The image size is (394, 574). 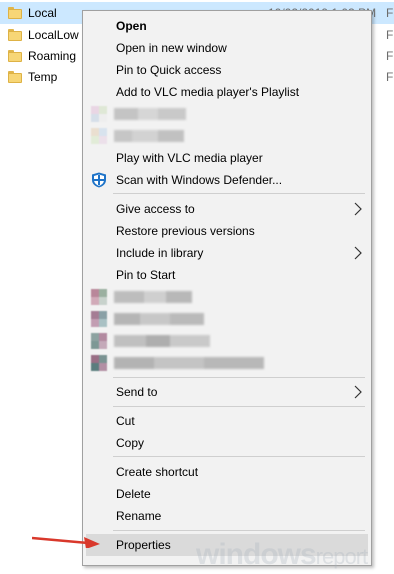 What do you see at coordinates (52, 56) in the screenshot?
I see `file-name: Roaming` at bounding box center [52, 56].